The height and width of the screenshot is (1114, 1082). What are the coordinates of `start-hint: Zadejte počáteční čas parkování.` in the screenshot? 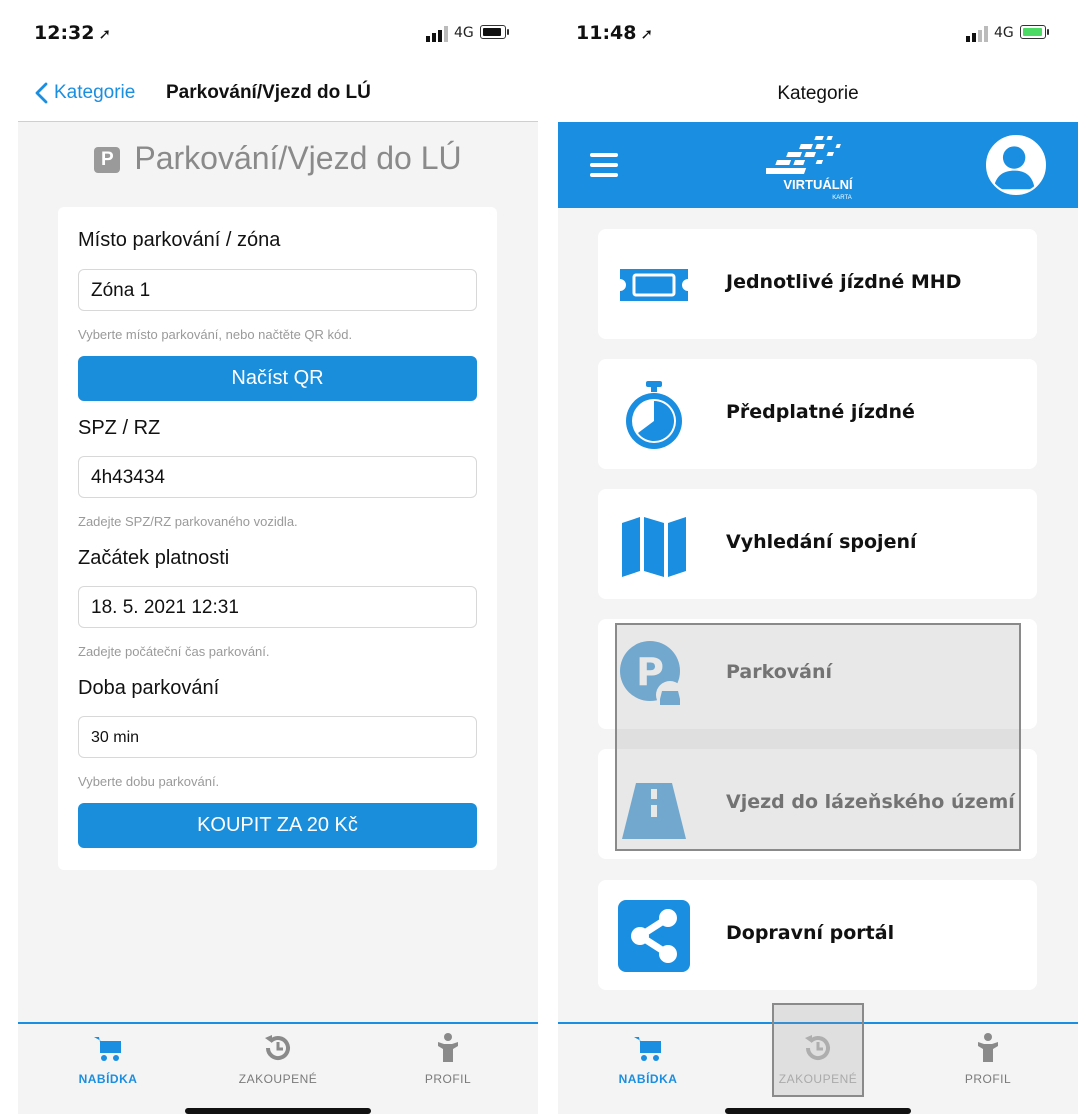 It's located at (174, 651).